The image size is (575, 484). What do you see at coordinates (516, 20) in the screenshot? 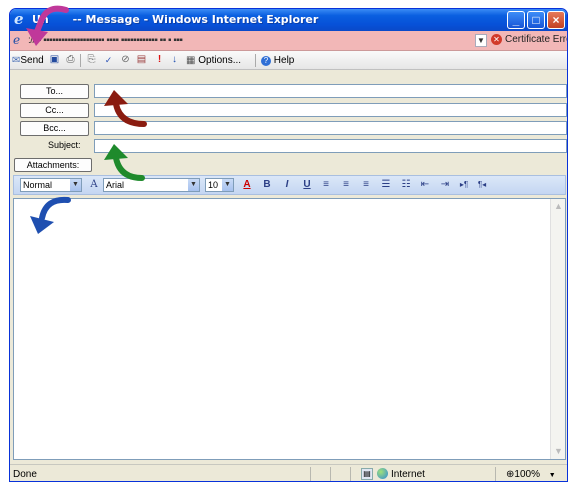
I see `minimize-button: _` at bounding box center [516, 20].